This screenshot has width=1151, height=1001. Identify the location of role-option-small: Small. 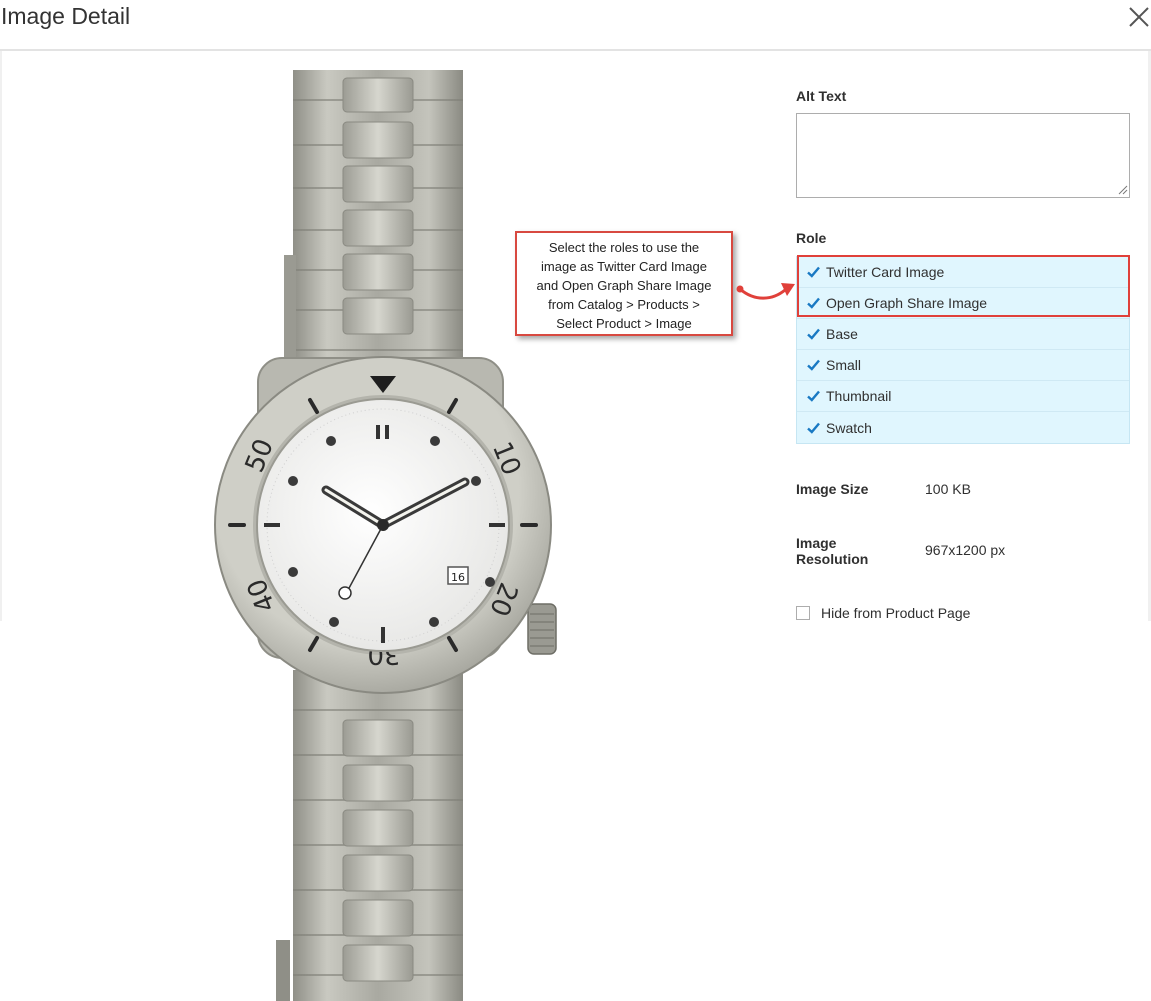
(963, 365).